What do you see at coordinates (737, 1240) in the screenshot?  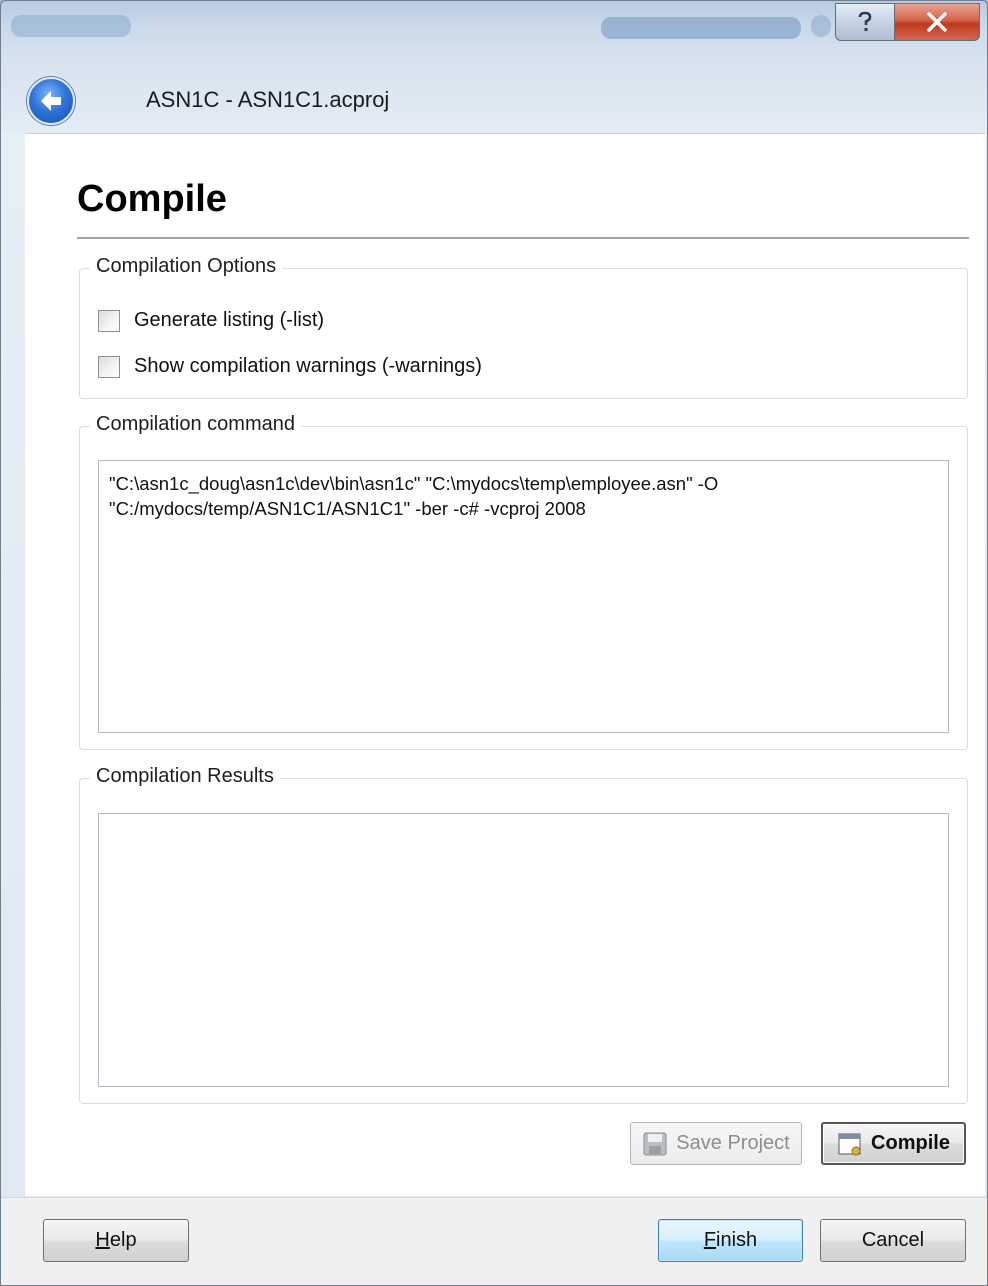 I see `finish-label: inish` at bounding box center [737, 1240].